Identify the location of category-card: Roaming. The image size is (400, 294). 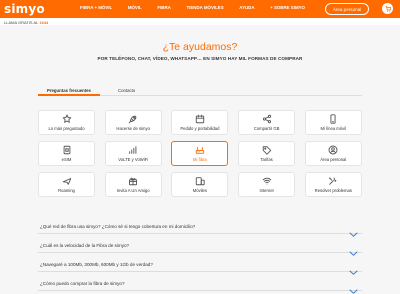
(66, 184).